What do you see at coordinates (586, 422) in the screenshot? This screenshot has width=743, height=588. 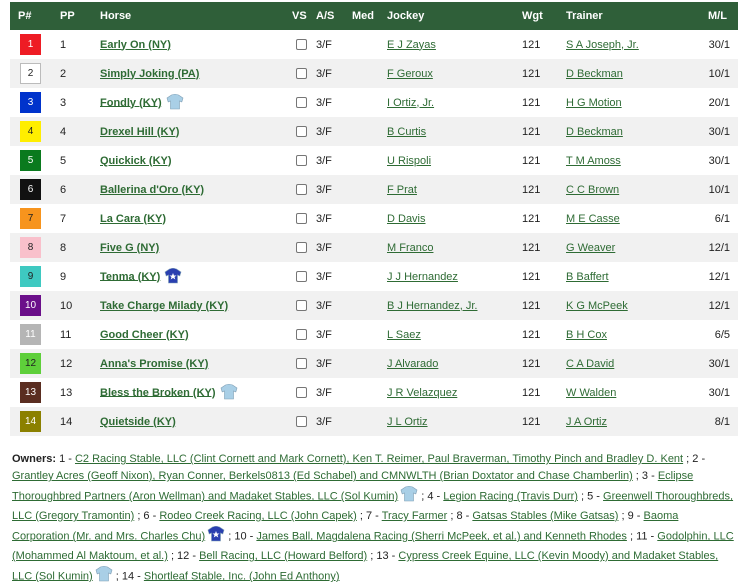 I see `trainer-link: J A Ortiz` at bounding box center [586, 422].